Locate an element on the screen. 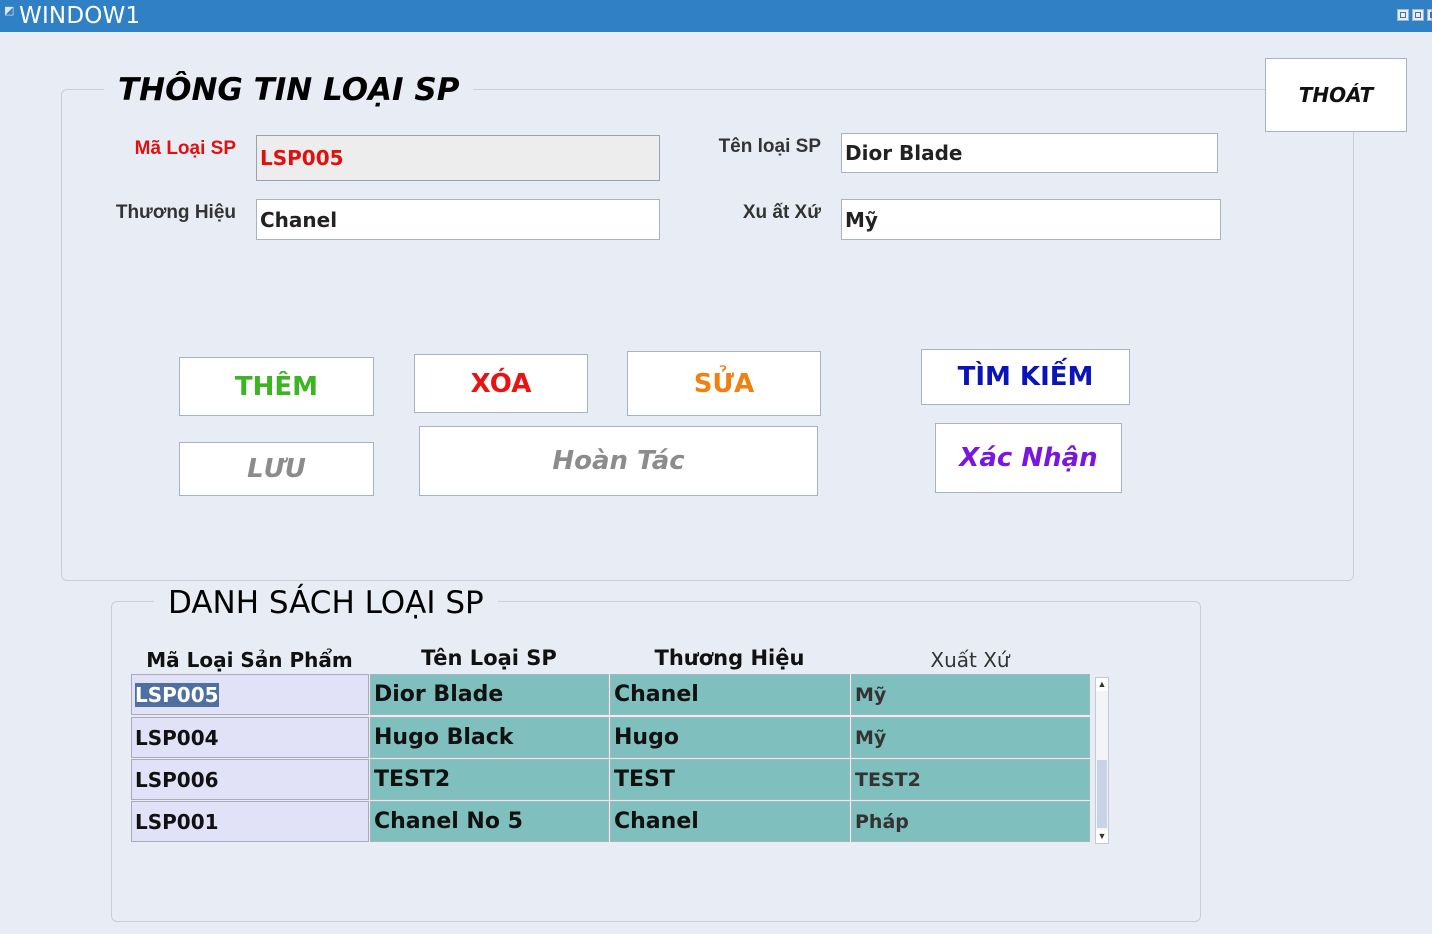 The image size is (1432, 934). list-group-title: DANH SÁCH LOẠI SP is located at coordinates (326, 603).